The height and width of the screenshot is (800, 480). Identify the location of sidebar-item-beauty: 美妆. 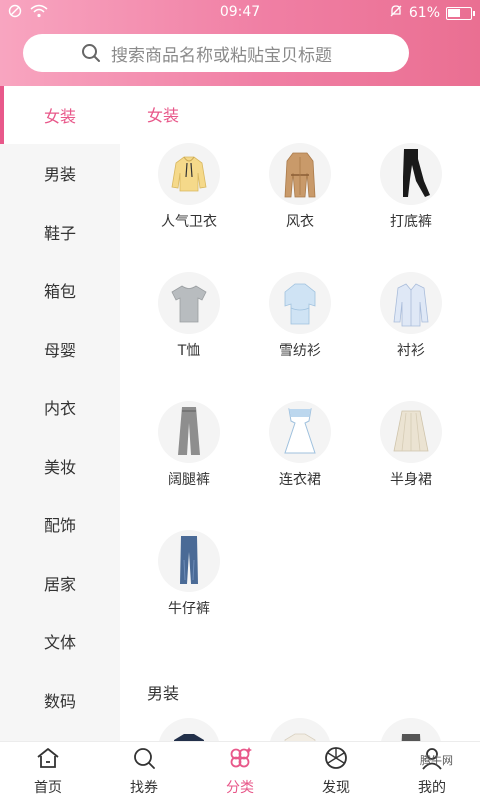
(60, 466).